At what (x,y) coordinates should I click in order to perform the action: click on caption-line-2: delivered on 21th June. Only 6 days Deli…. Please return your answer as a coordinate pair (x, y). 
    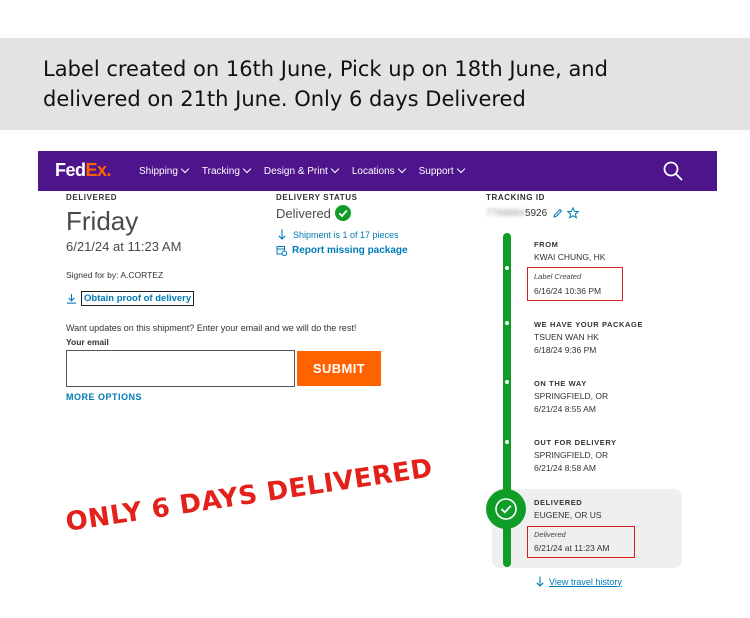
    Looking at the image, I should click on (284, 99).